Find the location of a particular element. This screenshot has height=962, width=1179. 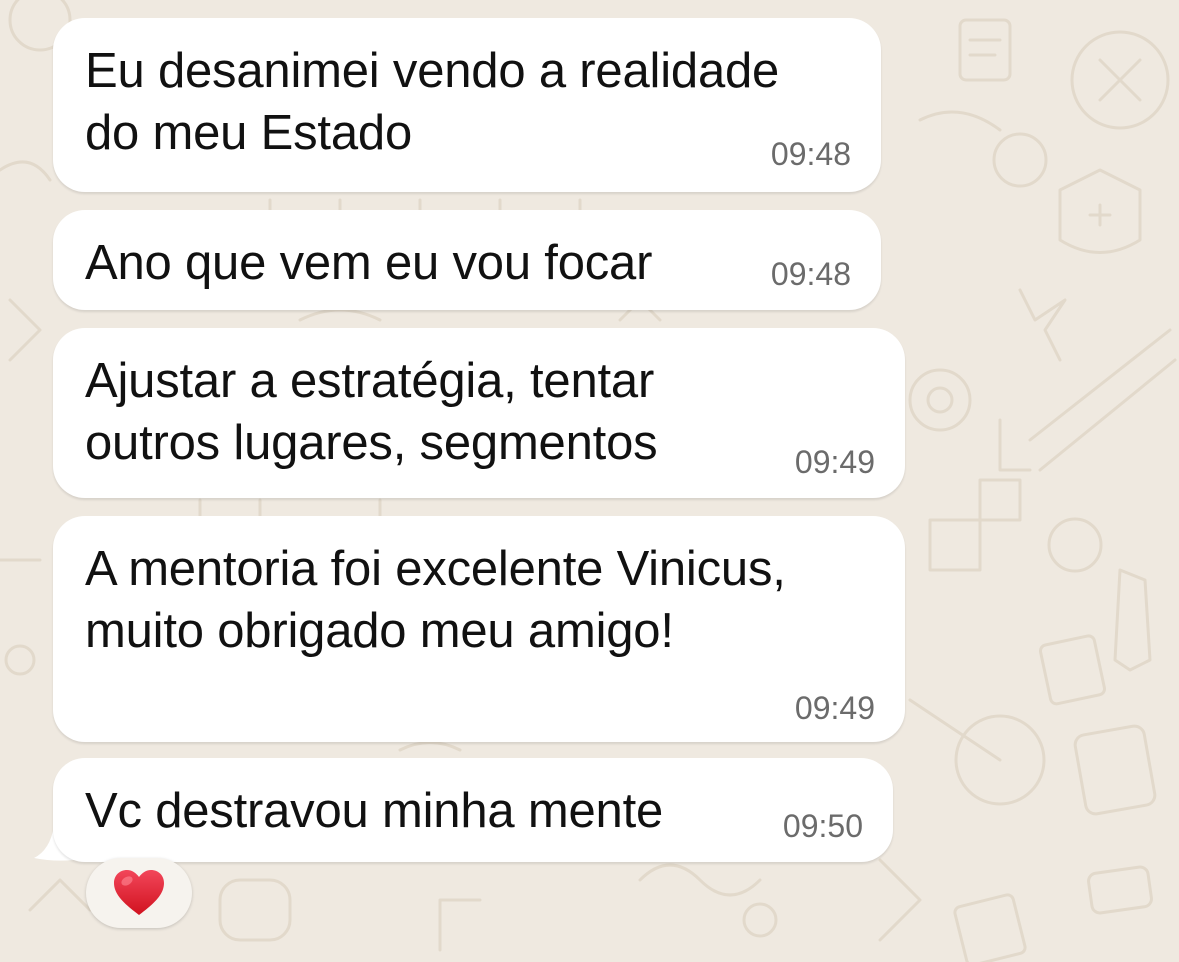

message-timestamp-5: 09:50 is located at coordinates (822, 826).